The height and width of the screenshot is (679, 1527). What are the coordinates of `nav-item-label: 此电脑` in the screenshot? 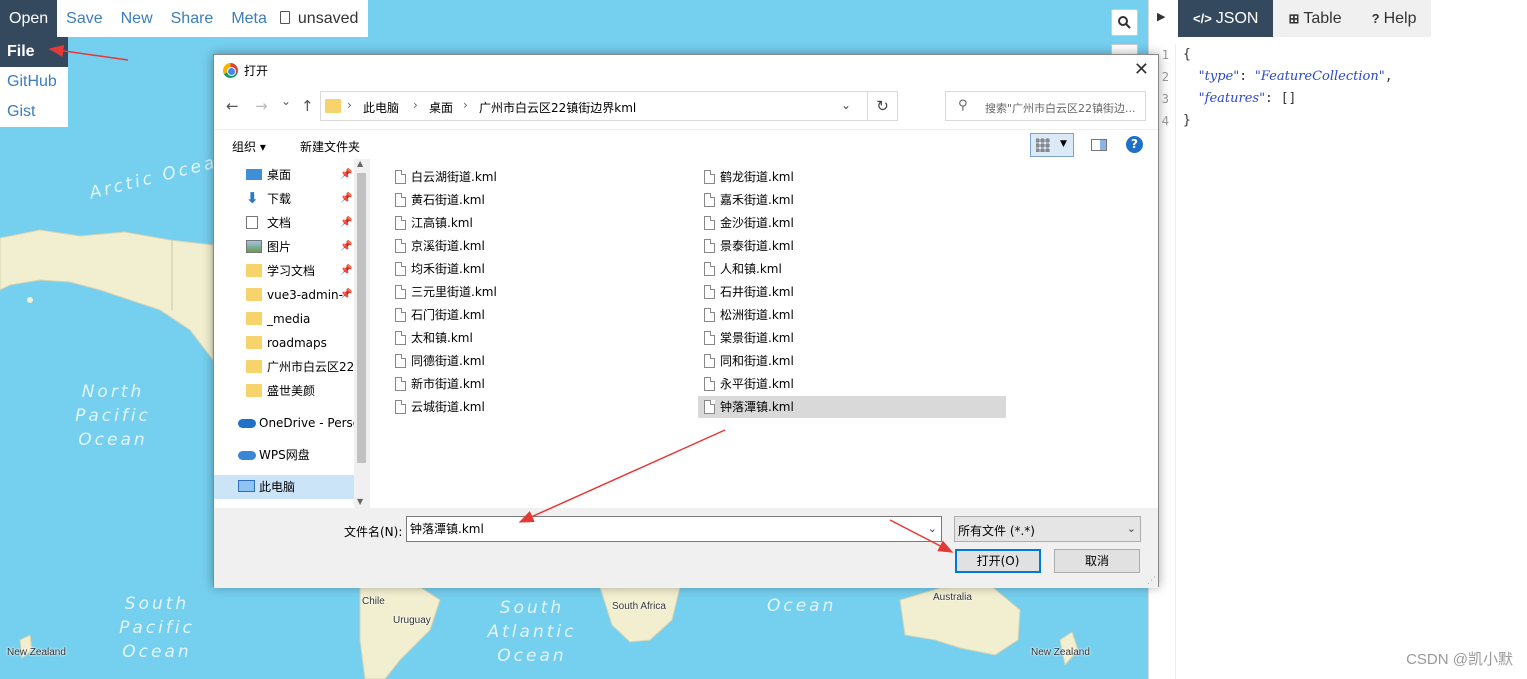 It's located at (277, 487).